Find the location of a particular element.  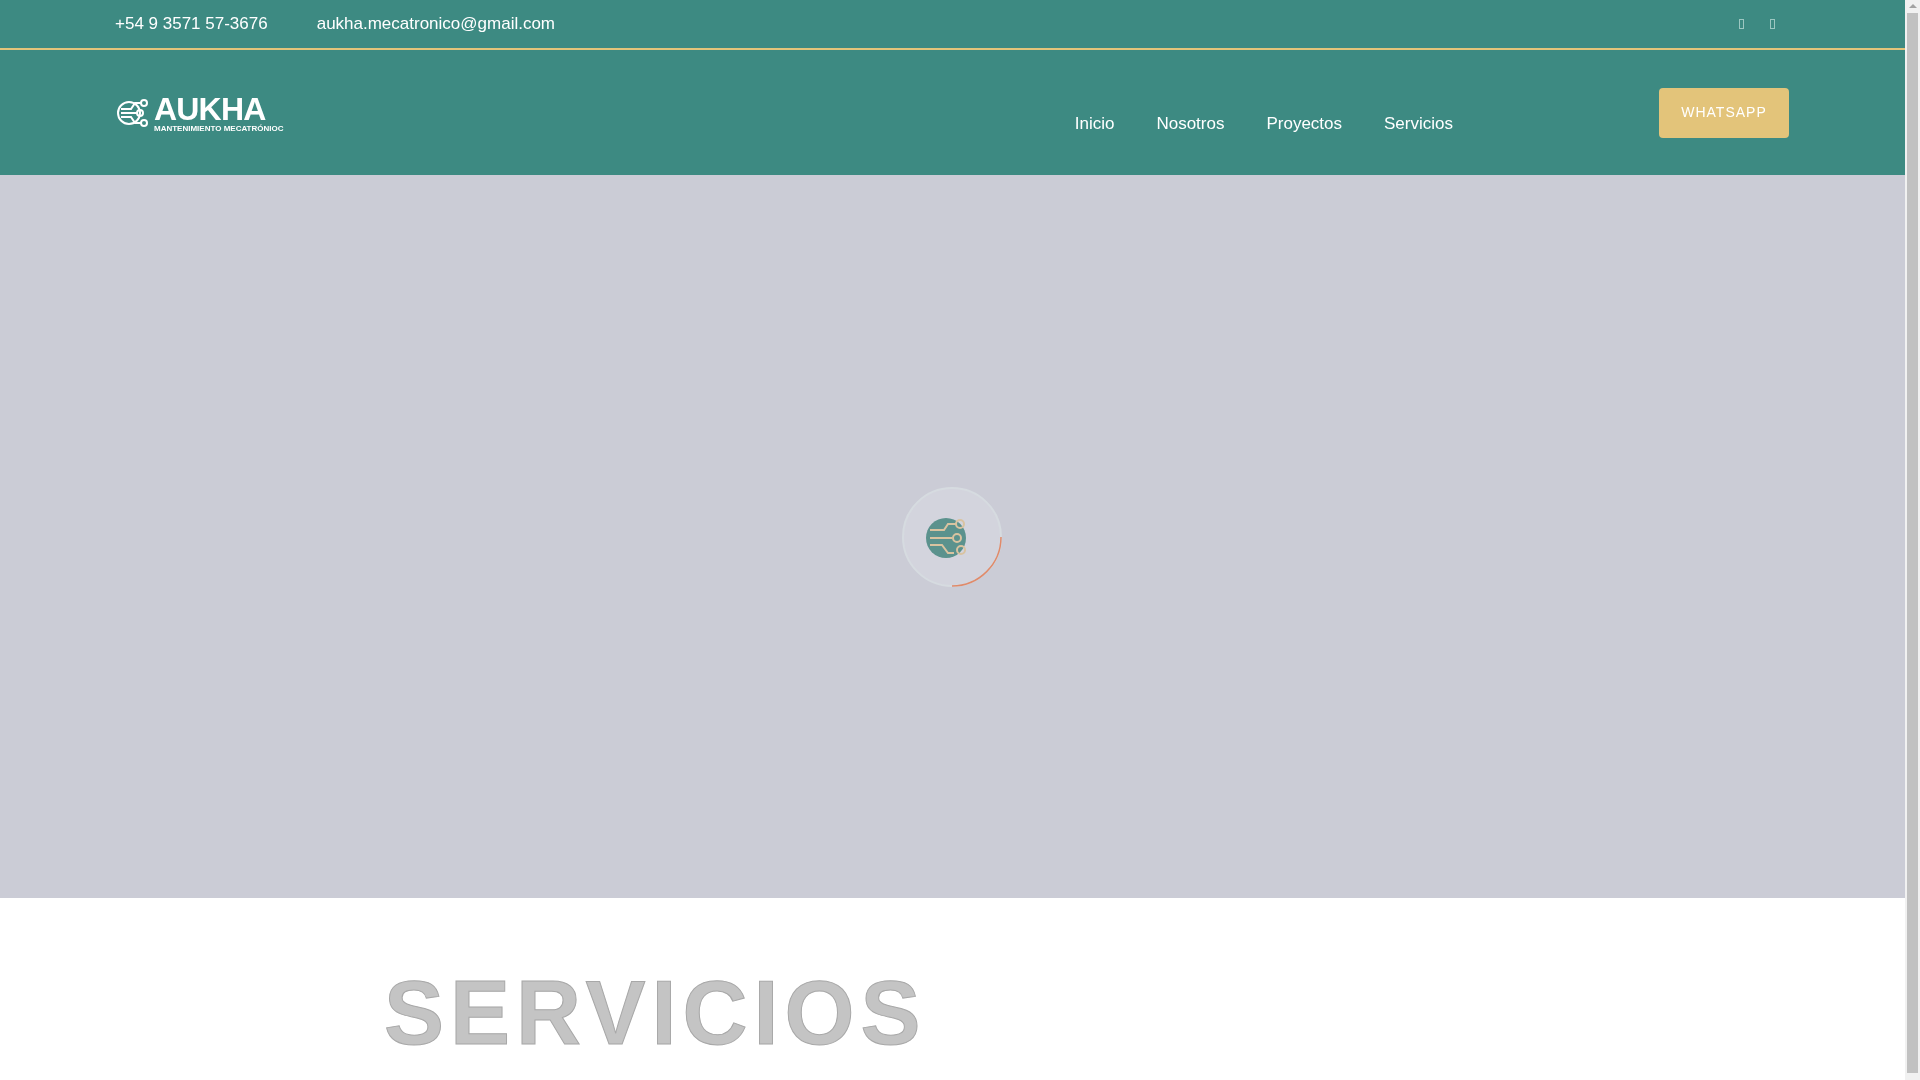

nav-link: Proyectos is located at coordinates (1304, 123).